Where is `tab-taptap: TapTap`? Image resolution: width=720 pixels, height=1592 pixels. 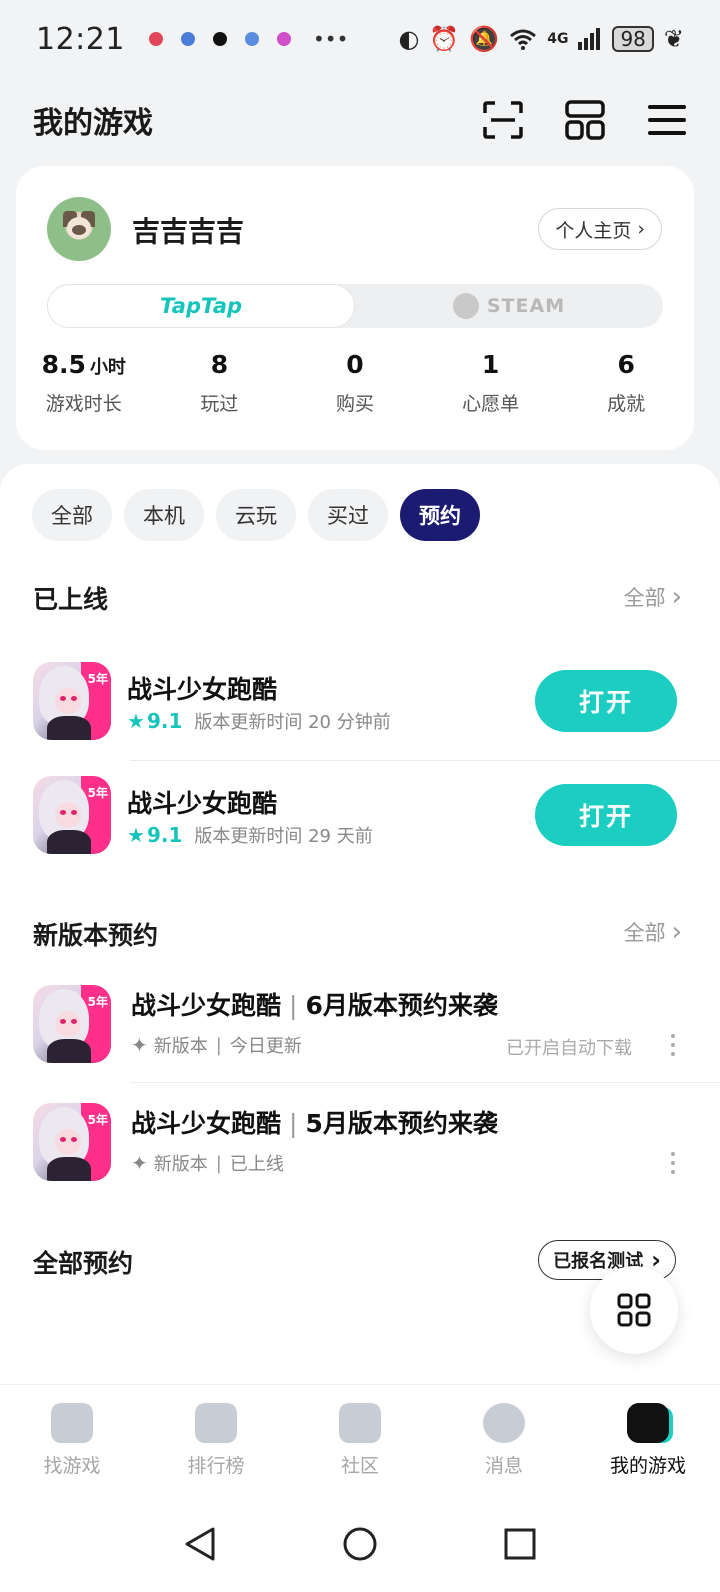 tab-taptap: TapTap is located at coordinates (201, 306).